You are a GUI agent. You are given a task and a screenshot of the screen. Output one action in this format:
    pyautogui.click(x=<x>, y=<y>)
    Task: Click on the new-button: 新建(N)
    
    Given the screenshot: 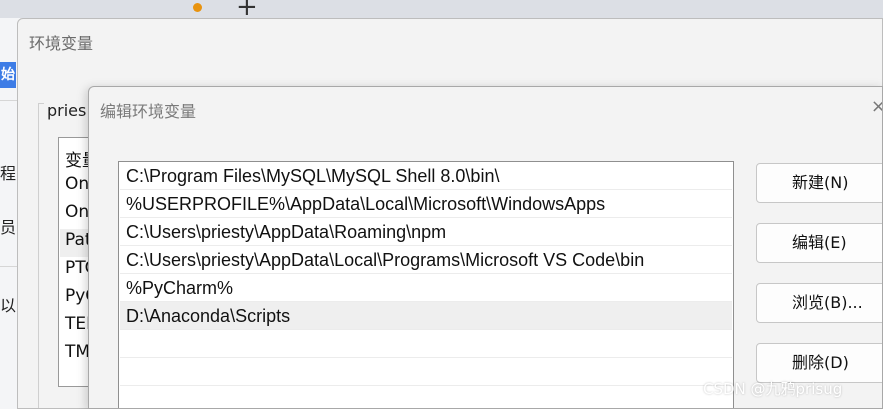 What is the action you would take?
    pyautogui.click(x=819, y=183)
    